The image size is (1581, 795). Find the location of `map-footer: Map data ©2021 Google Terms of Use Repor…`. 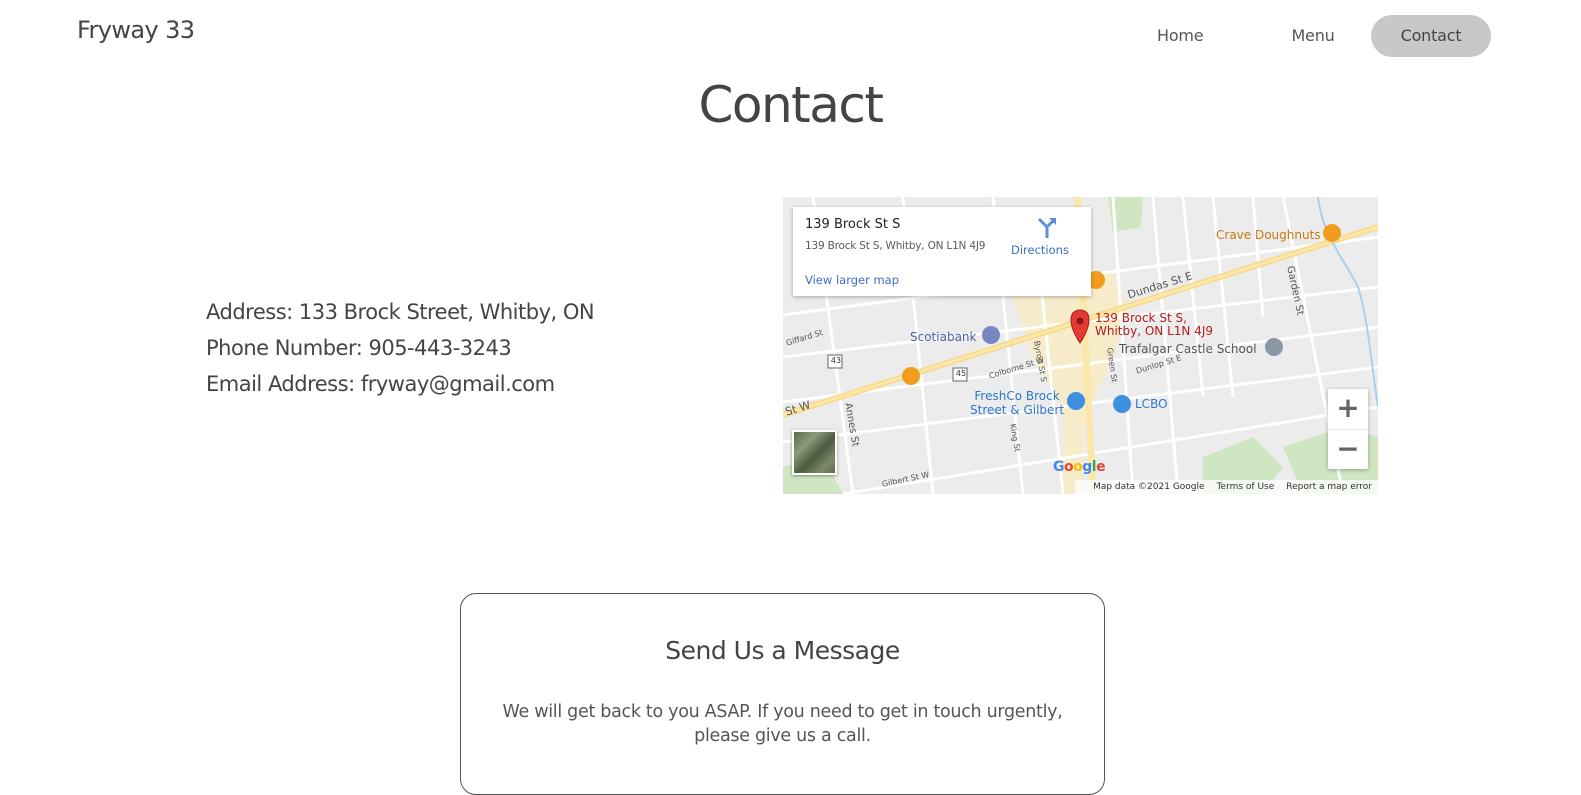

map-footer: Map data ©2021 Google Terms of Use Repor… is located at coordinates (1226, 487).